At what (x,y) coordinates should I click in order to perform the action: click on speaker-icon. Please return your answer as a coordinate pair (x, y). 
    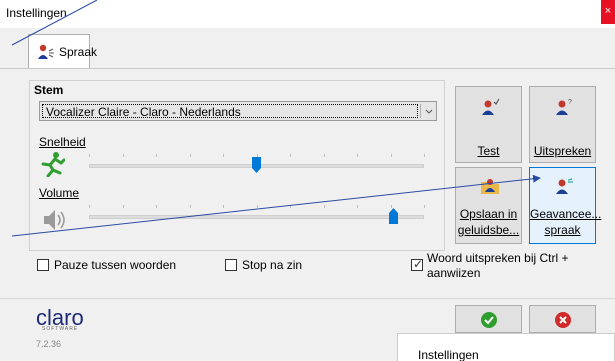
    Looking at the image, I should click on (54, 220).